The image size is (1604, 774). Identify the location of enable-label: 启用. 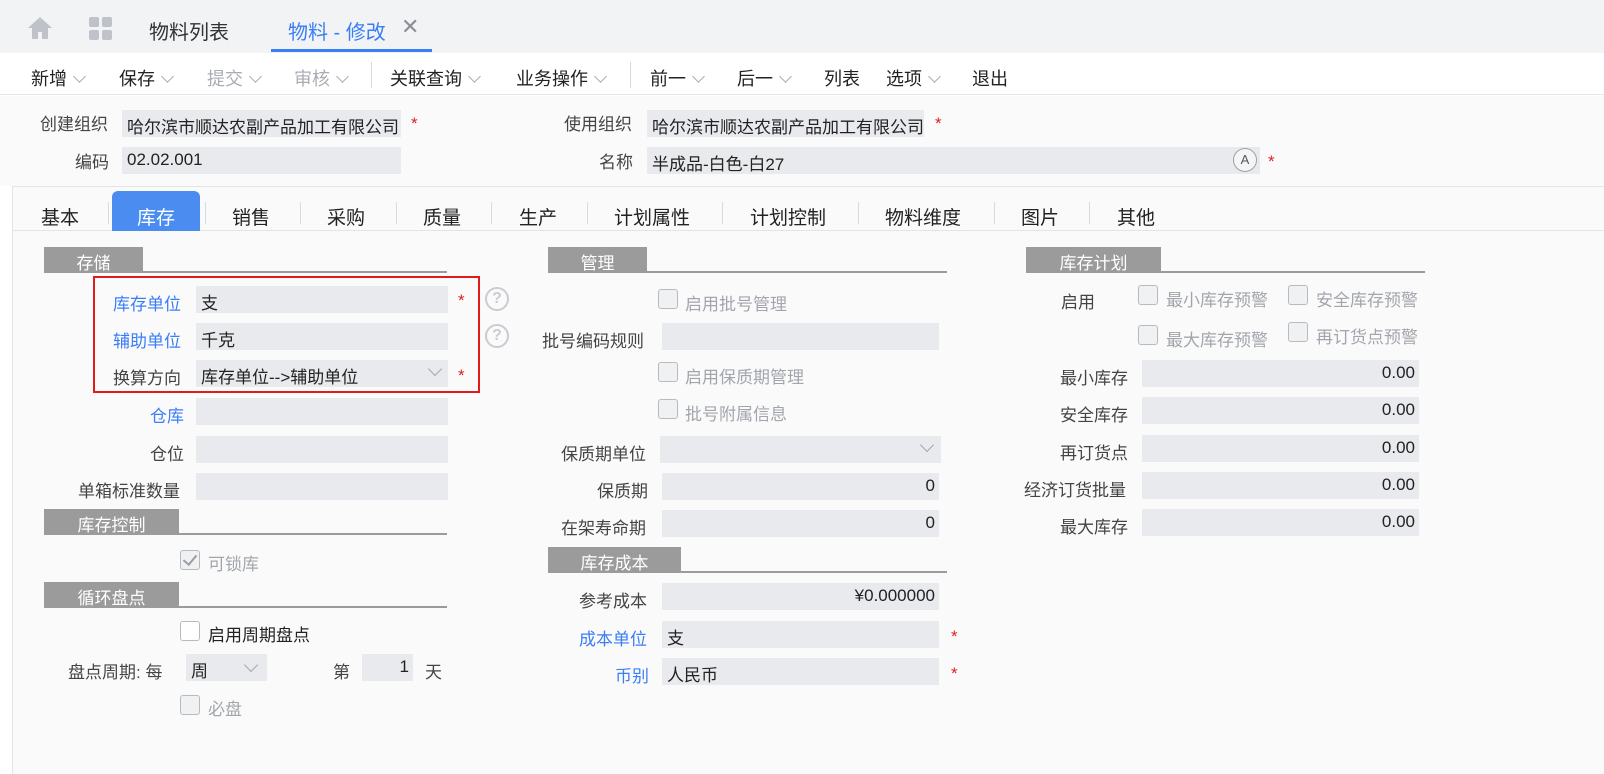
(1078, 302).